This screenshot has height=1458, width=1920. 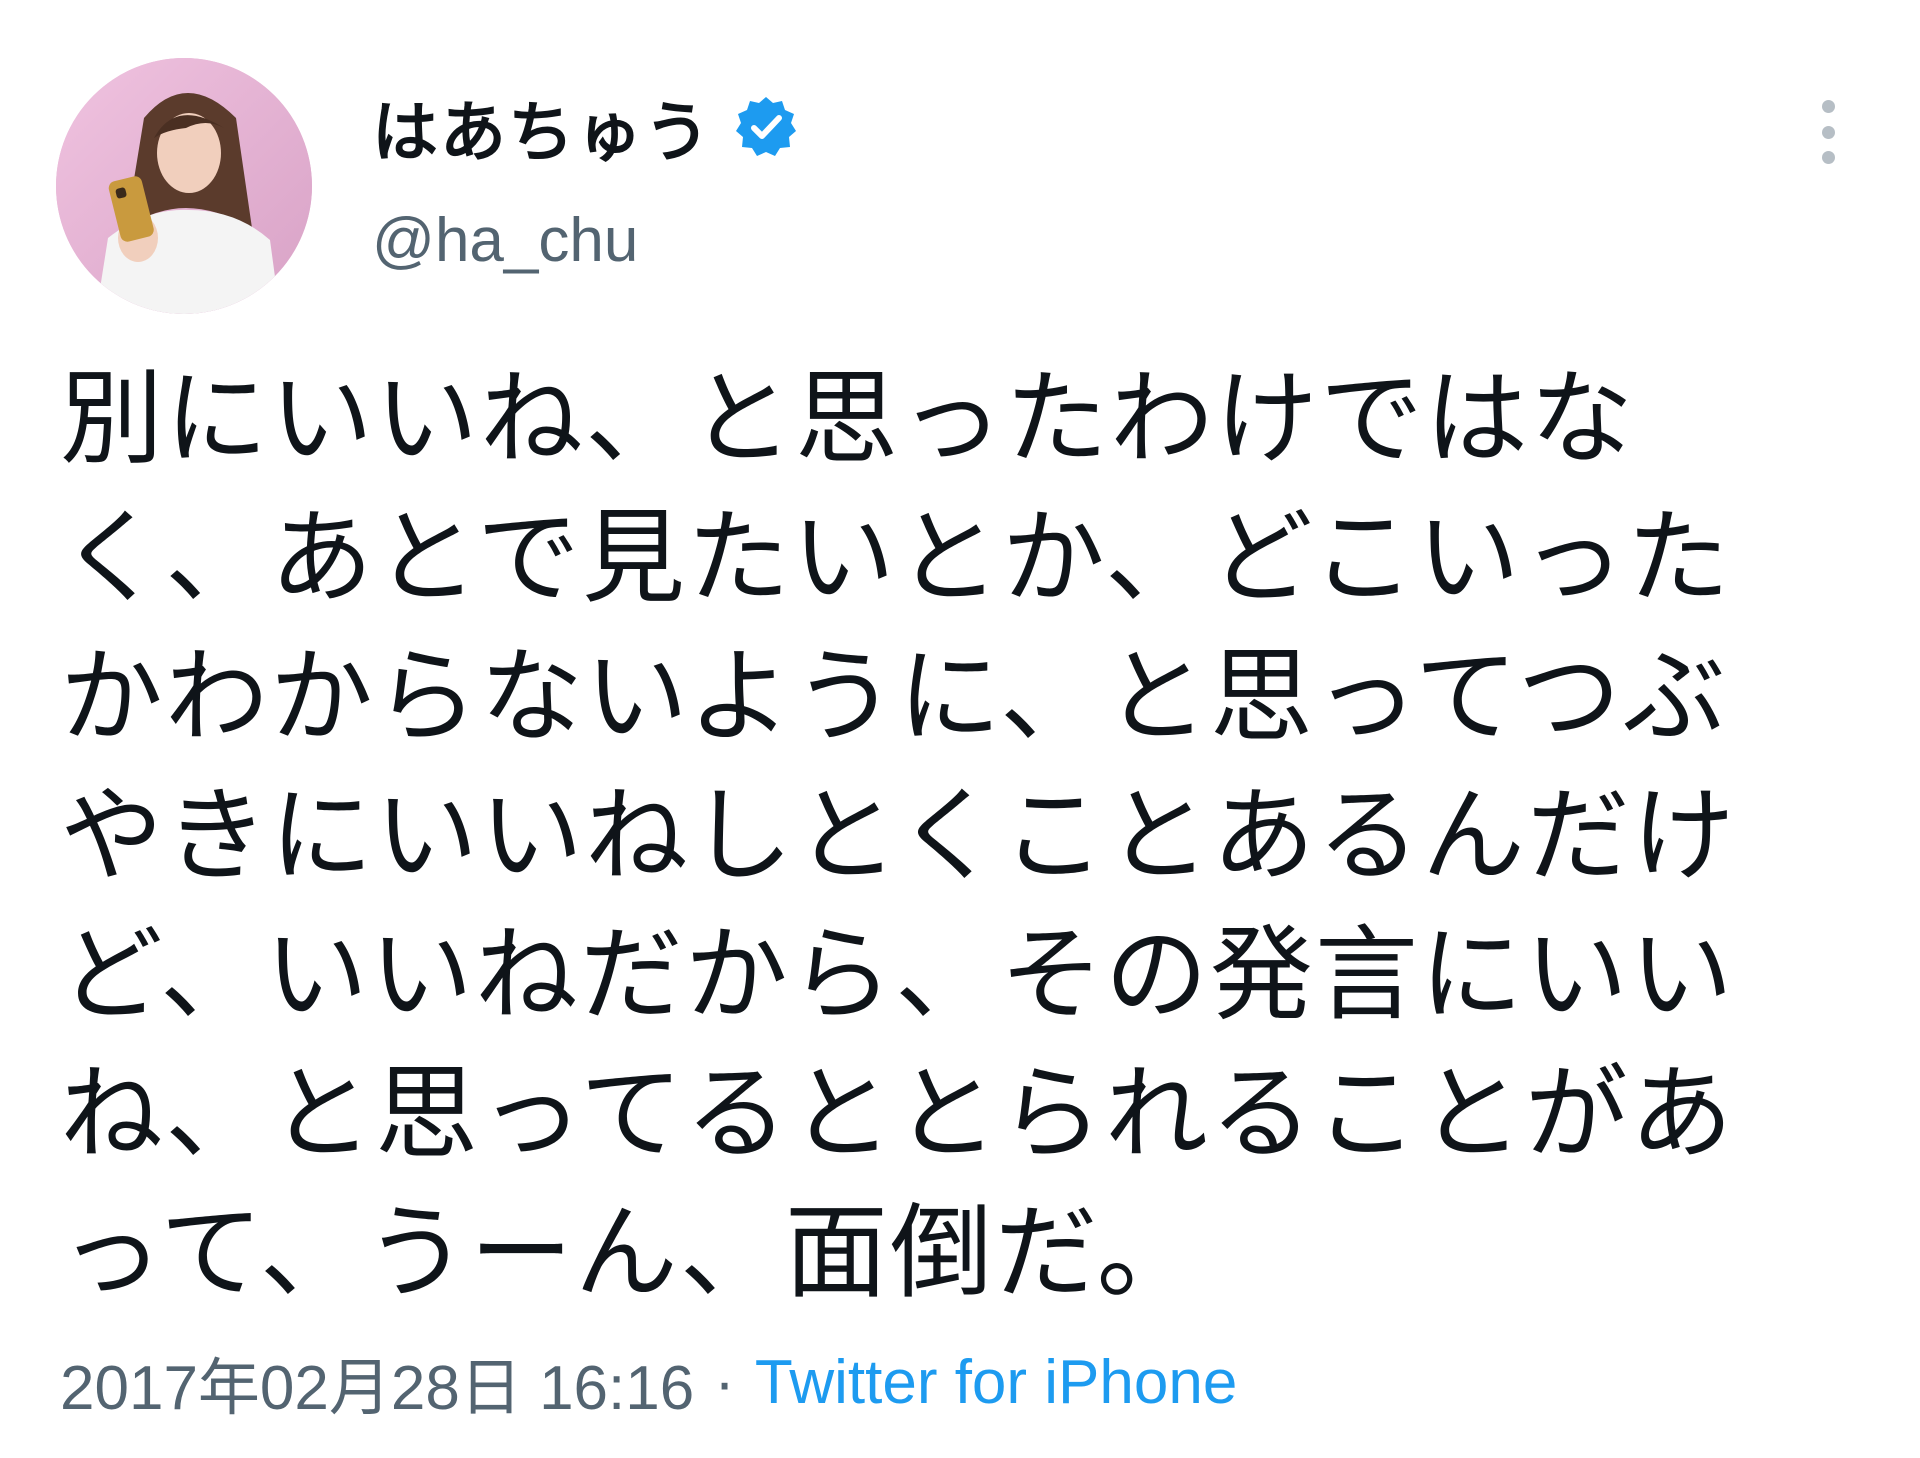 What do you see at coordinates (897, 1114) in the screenshot?
I see `tweet-text-line: ね、と思ってるととられることがあ` at bounding box center [897, 1114].